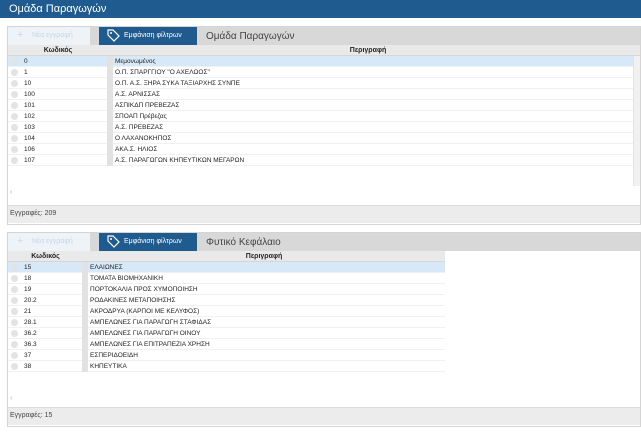 The width and height of the screenshot is (641, 435). I want to click on table-row: 107 Α.Σ. ΠΑΡΑΓΩΓΩΝ ΚΗΠΕΥΤΙΚΩΝ ΜΕΓΑΡΩΝ, so click(324, 160).